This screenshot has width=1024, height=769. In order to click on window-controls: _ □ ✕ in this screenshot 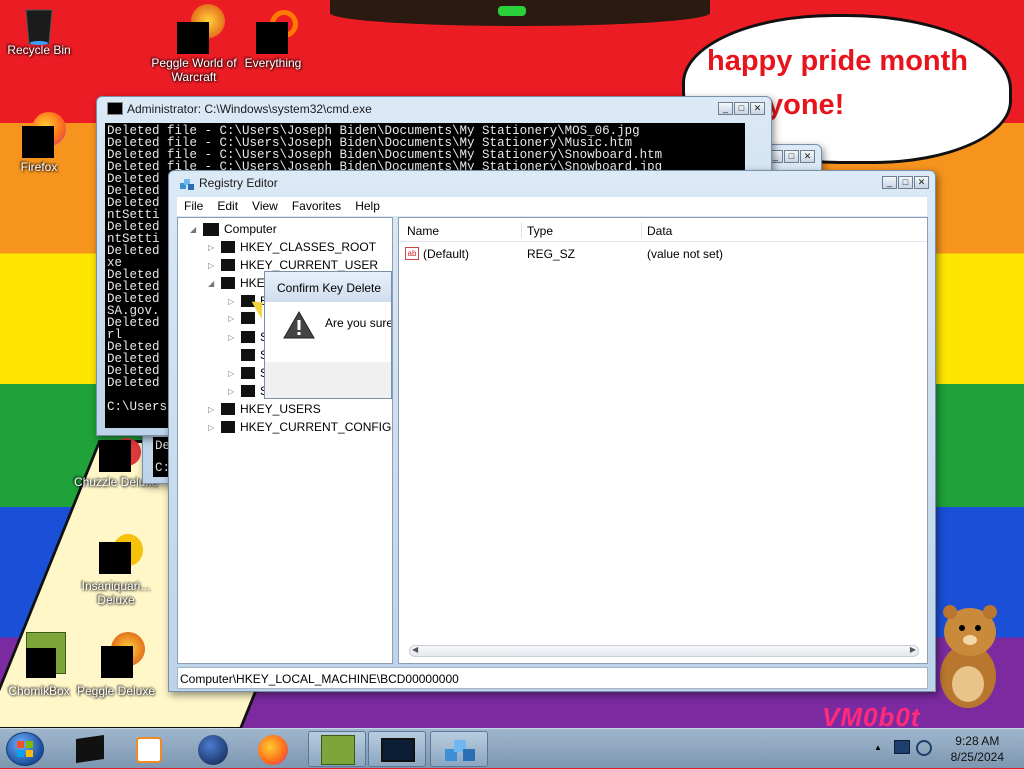, I will do `click(791, 156)`.